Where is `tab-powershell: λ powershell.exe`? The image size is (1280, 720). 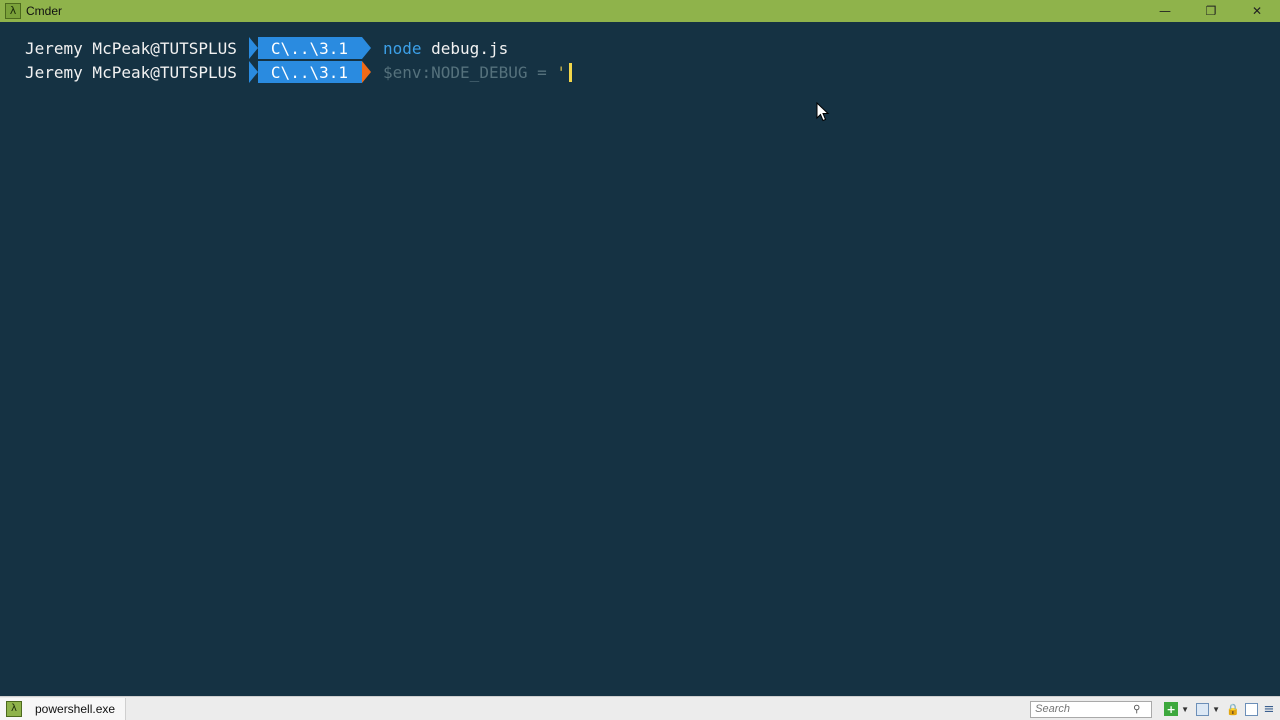
tab-powershell: λ powershell.exe is located at coordinates (63, 709).